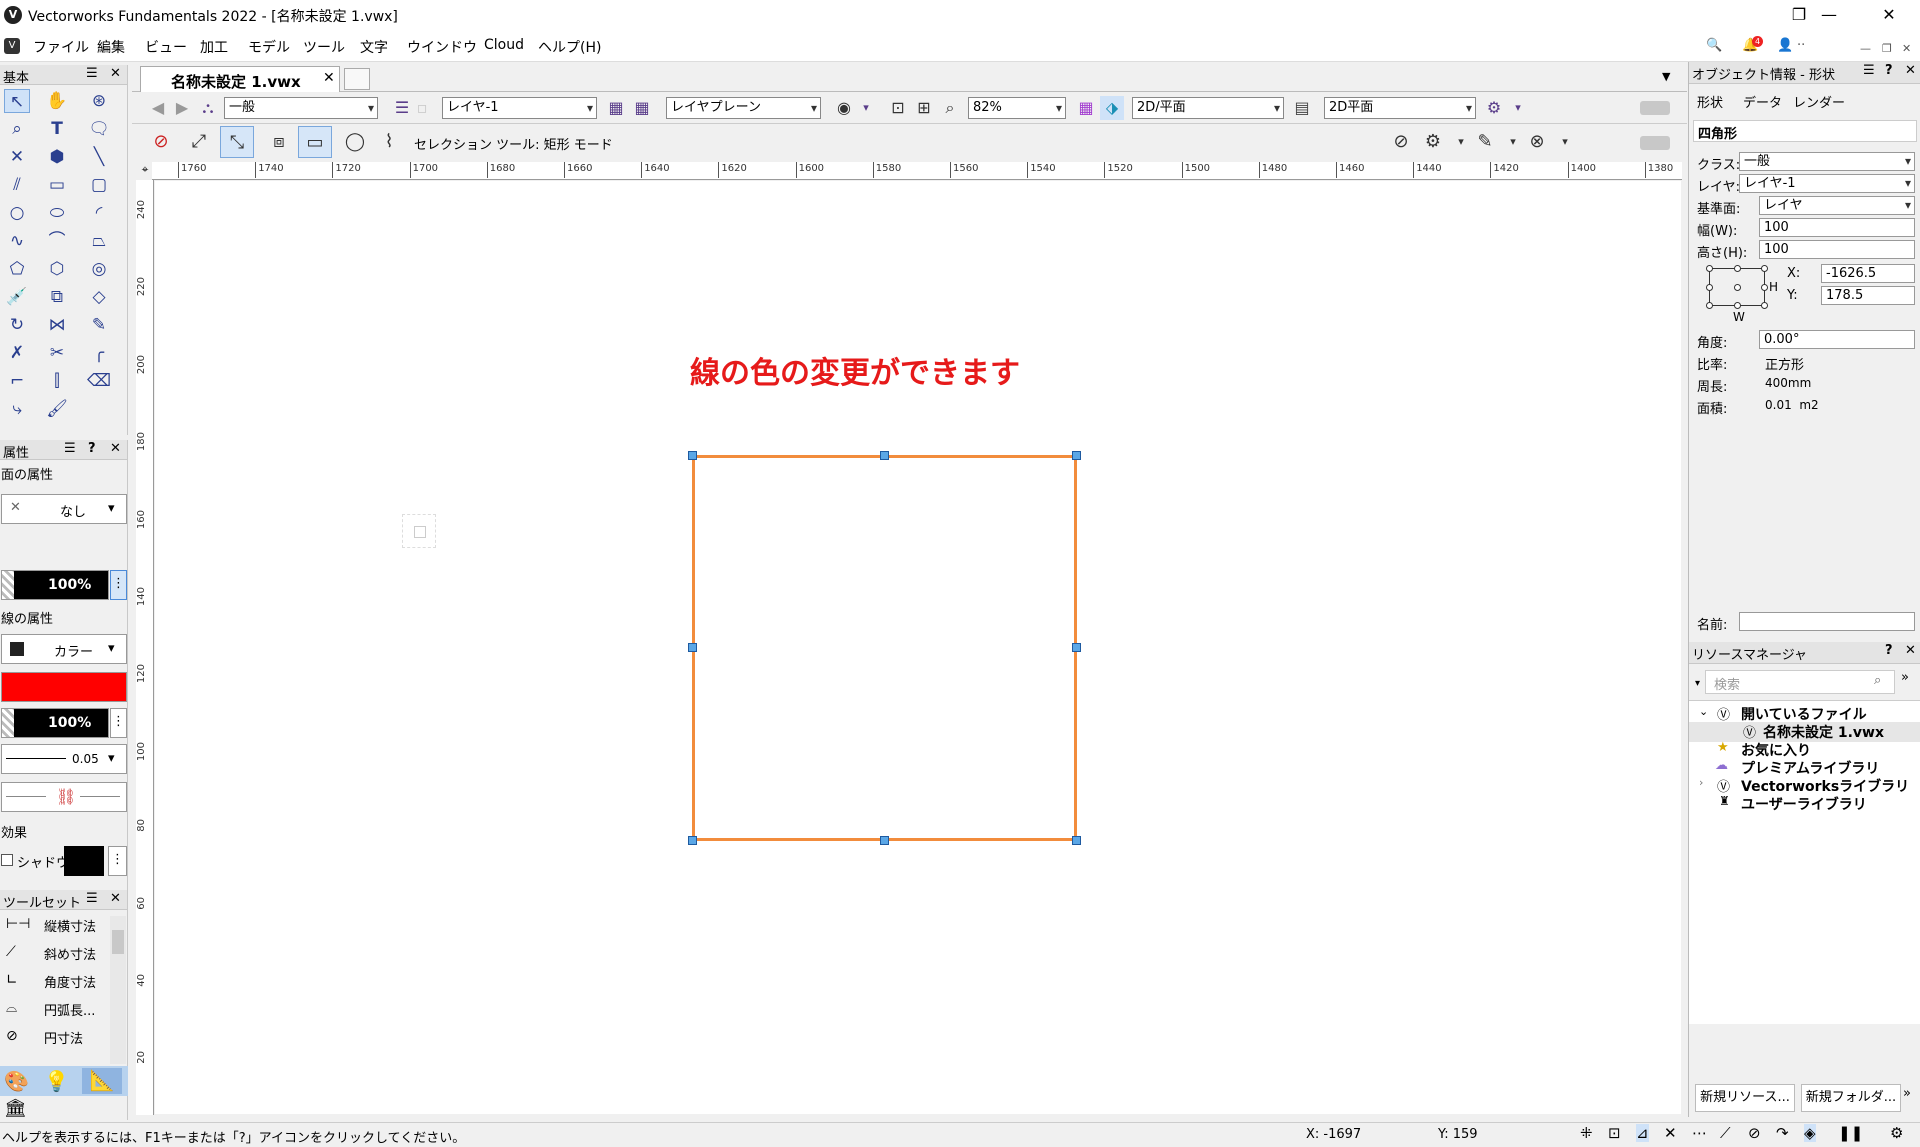  I want to click on transform-mode-icon: ⧈, so click(279, 142).